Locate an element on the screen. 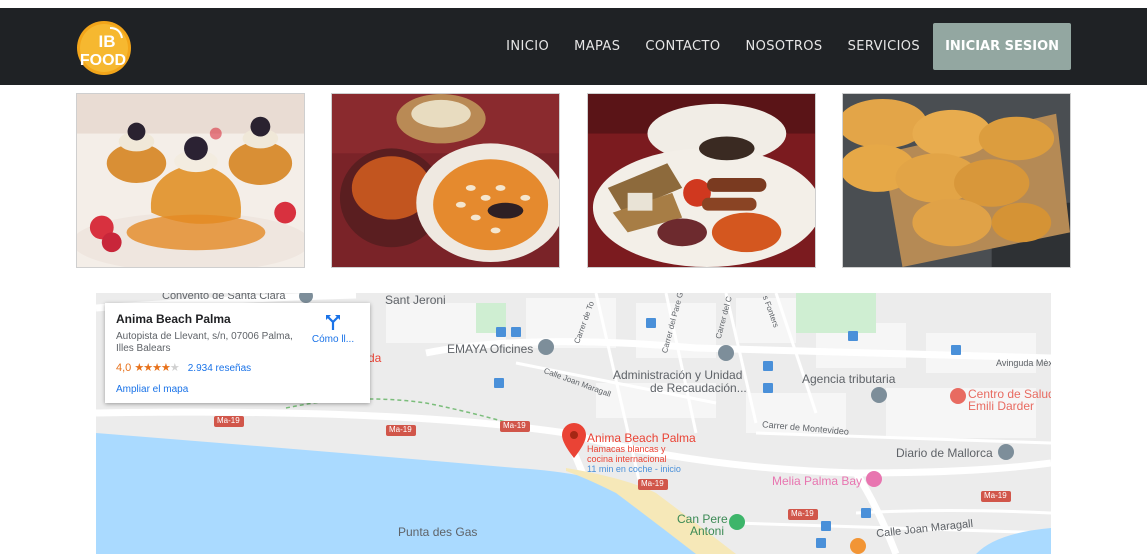  full-breakfast-icon is located at coordinates (701, 180).